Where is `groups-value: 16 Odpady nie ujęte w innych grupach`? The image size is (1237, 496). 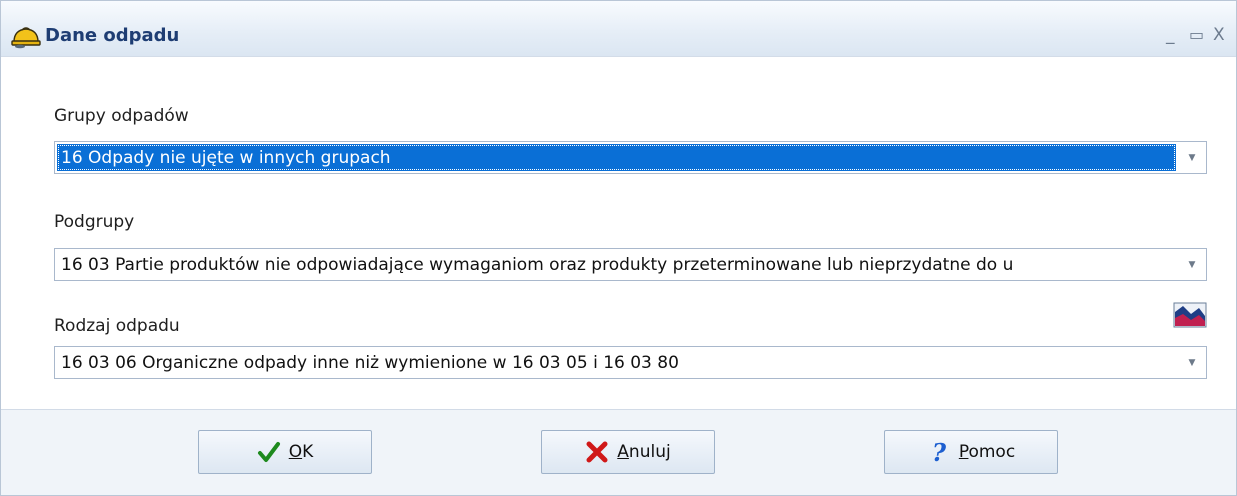 groups-value: 16 Odpady nie ujęte w innych grupach is located at coordinates (616, 157).